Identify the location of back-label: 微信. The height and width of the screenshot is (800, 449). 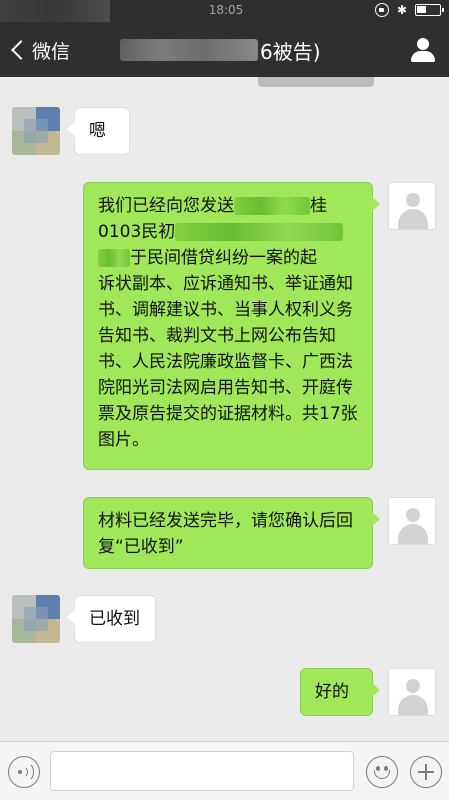
(51, 51).